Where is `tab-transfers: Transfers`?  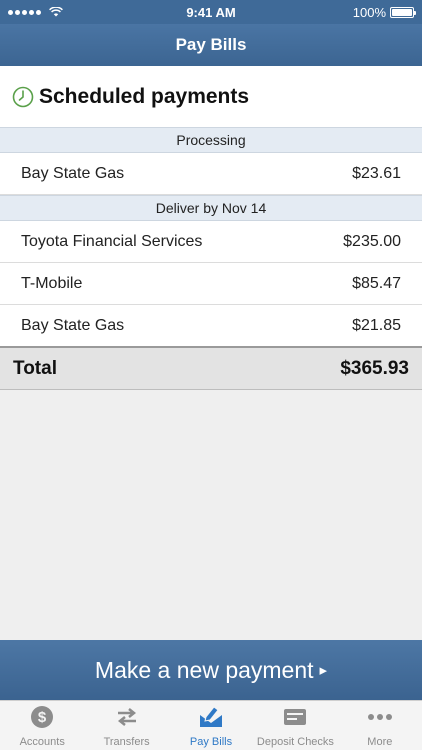
tab-transfers: Transfers is located at coordinates (126, 725).